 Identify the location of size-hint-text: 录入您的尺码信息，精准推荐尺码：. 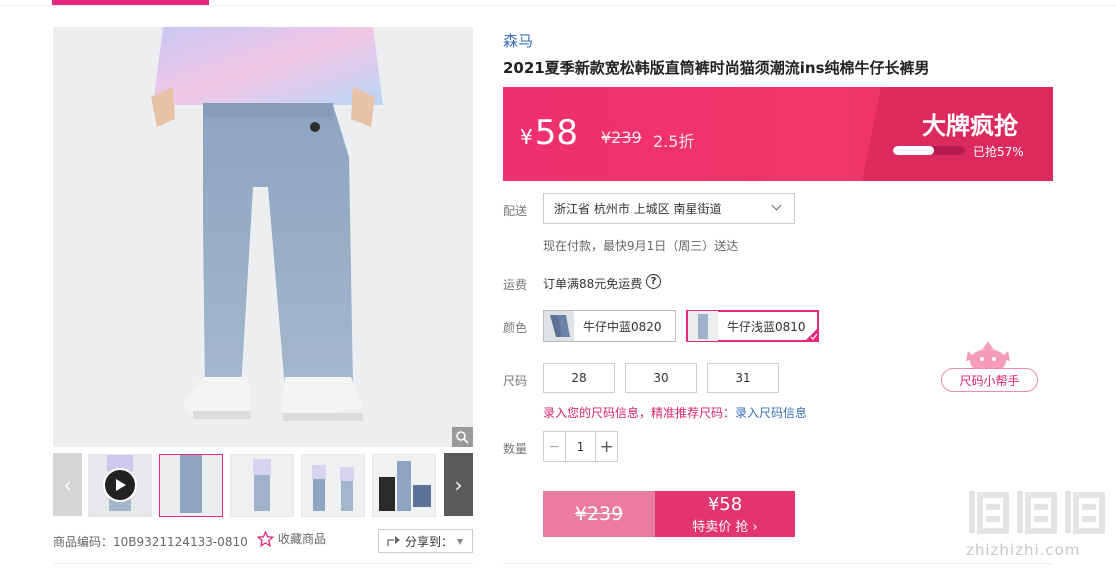
(639, 413).